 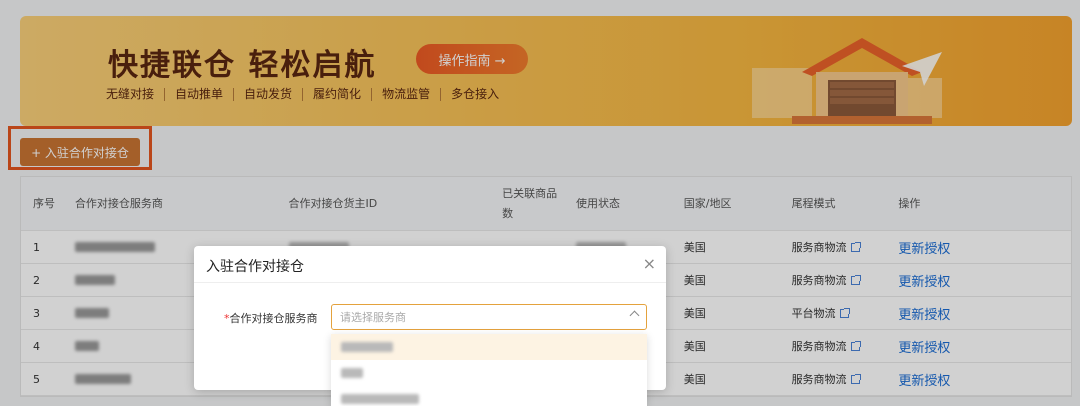 I want to click on chevron-up-icon, so click(x=634, y=315).